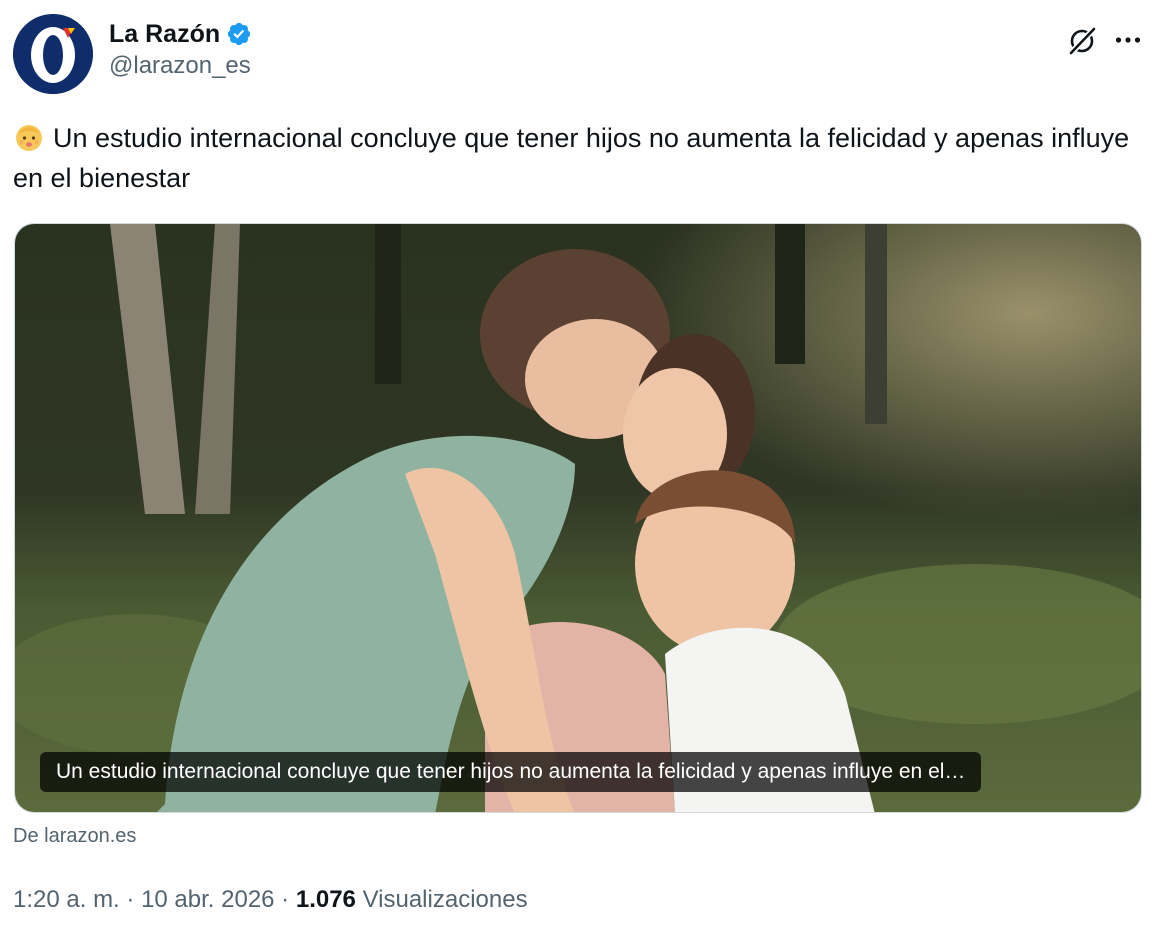 This screenshot has width=1162, height=938. What do you see at coordinates (164, 34) in the screenshot?
I see `display-name: La Razón` at bounding box center [164, 34].